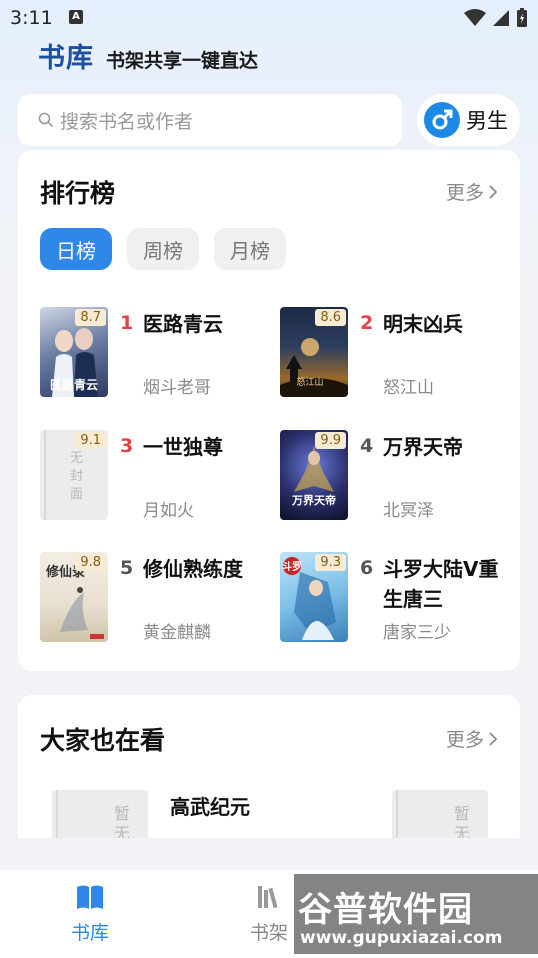 This screenshot has width=538, height=958. I want to click on watermark-logo: 谷普软件园 www.gupuxiazai.com, so click(416, 914).